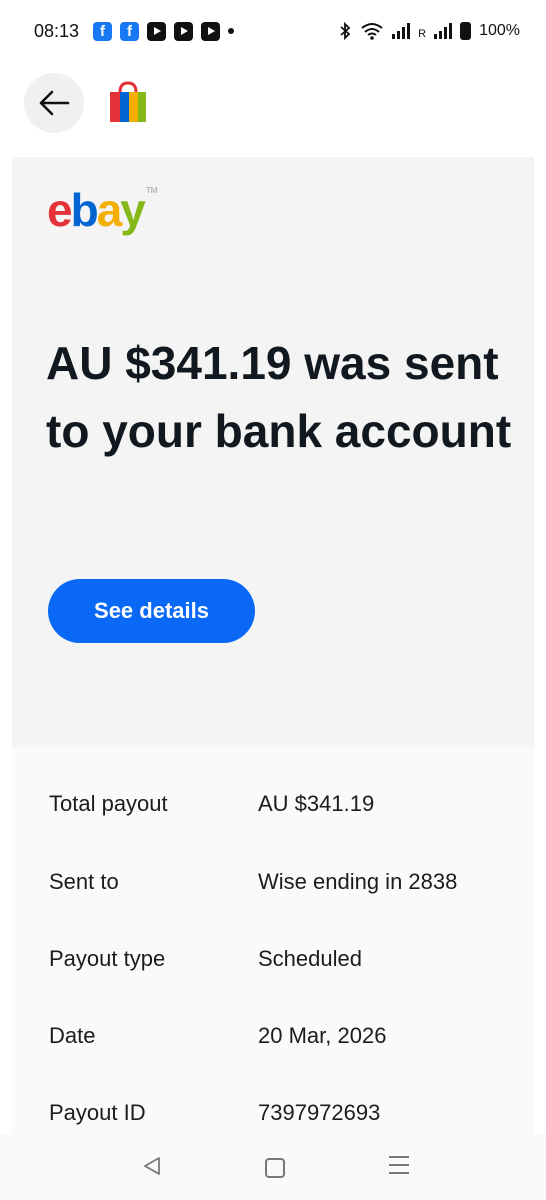  I want to click on square-home-icon, so click(275, 1168).